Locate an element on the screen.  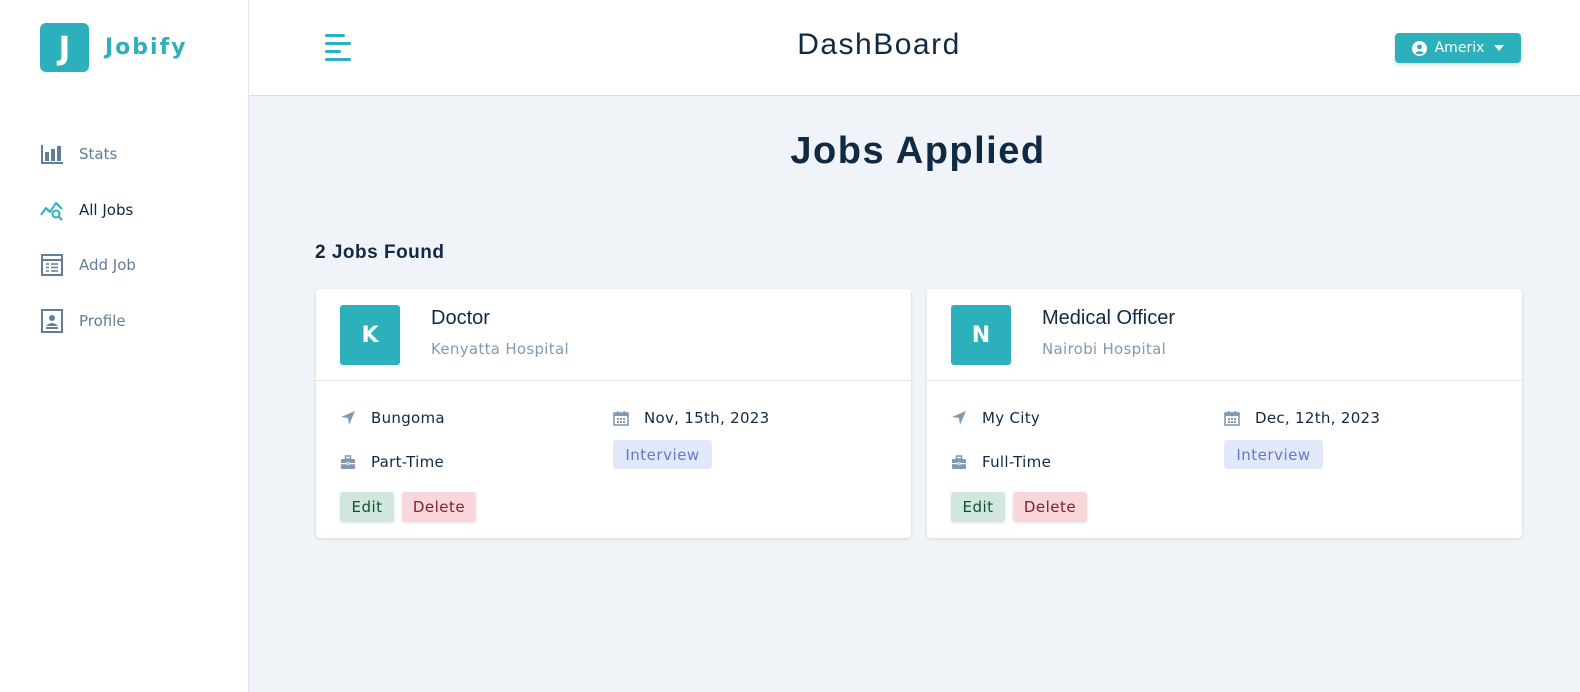
job-location: My City is located at coordinates (995, 418).